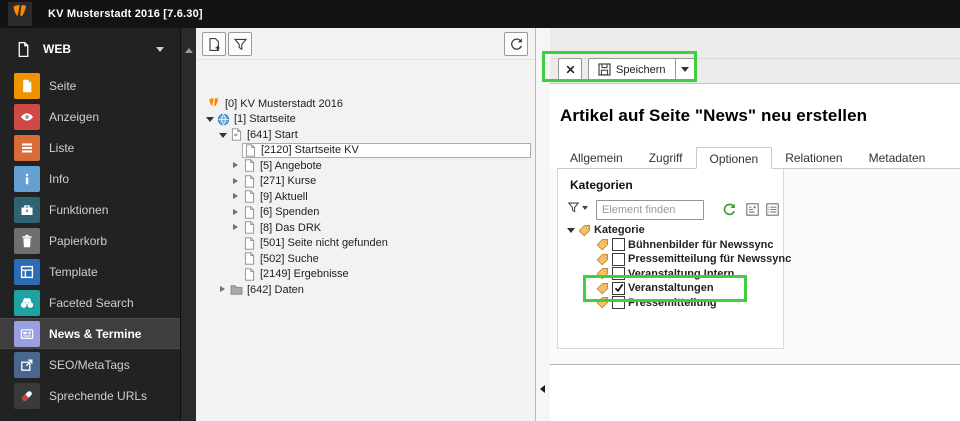  Describe the element at coordinates (214, 44) in the screenshot. I see `new-page-button` at that location.